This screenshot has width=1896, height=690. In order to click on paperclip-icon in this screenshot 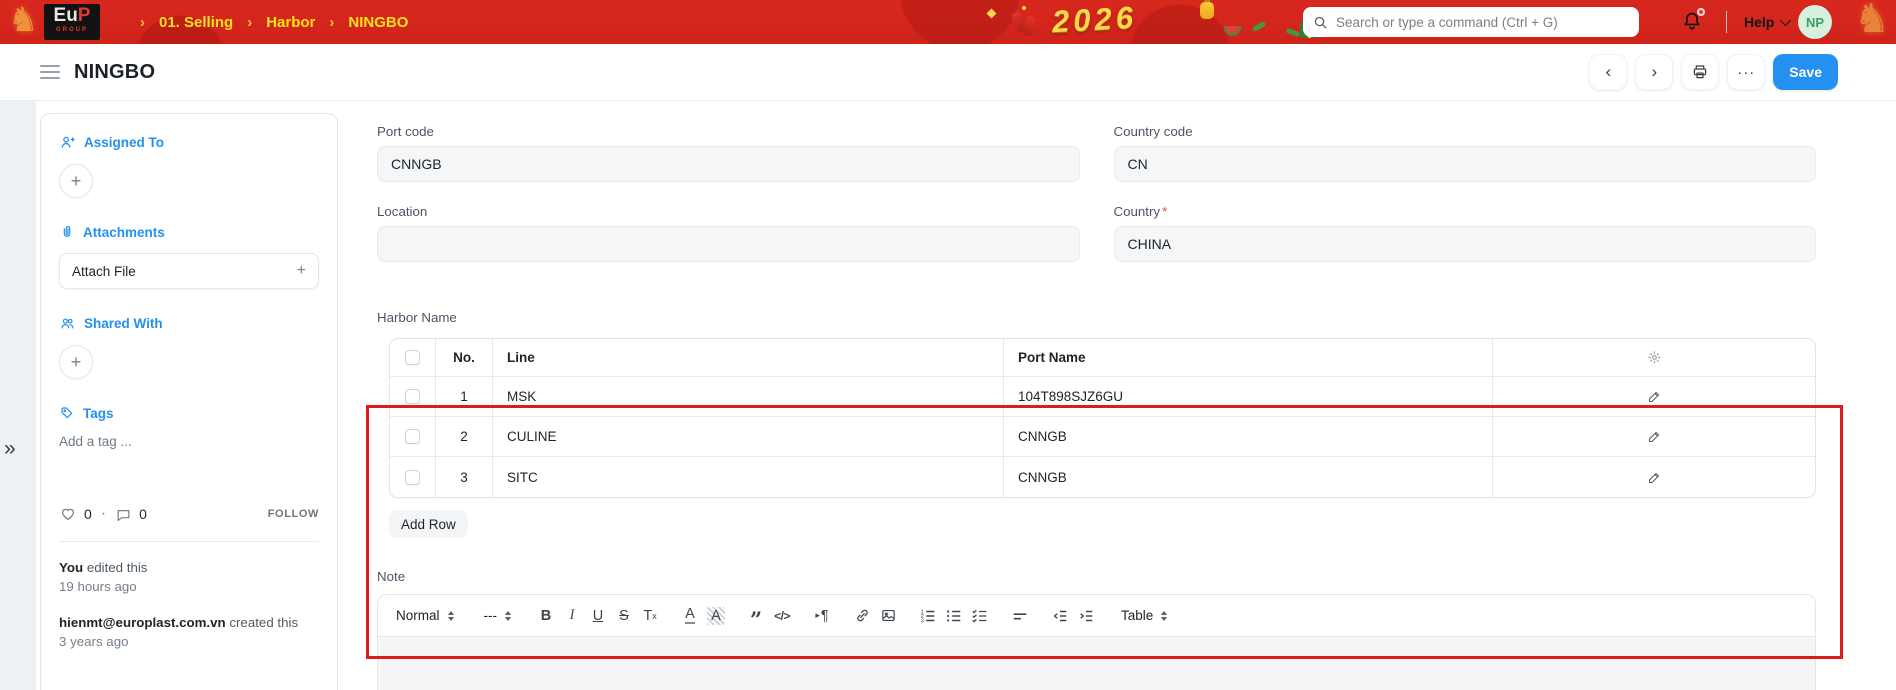, I will do `click(67, 231)`.